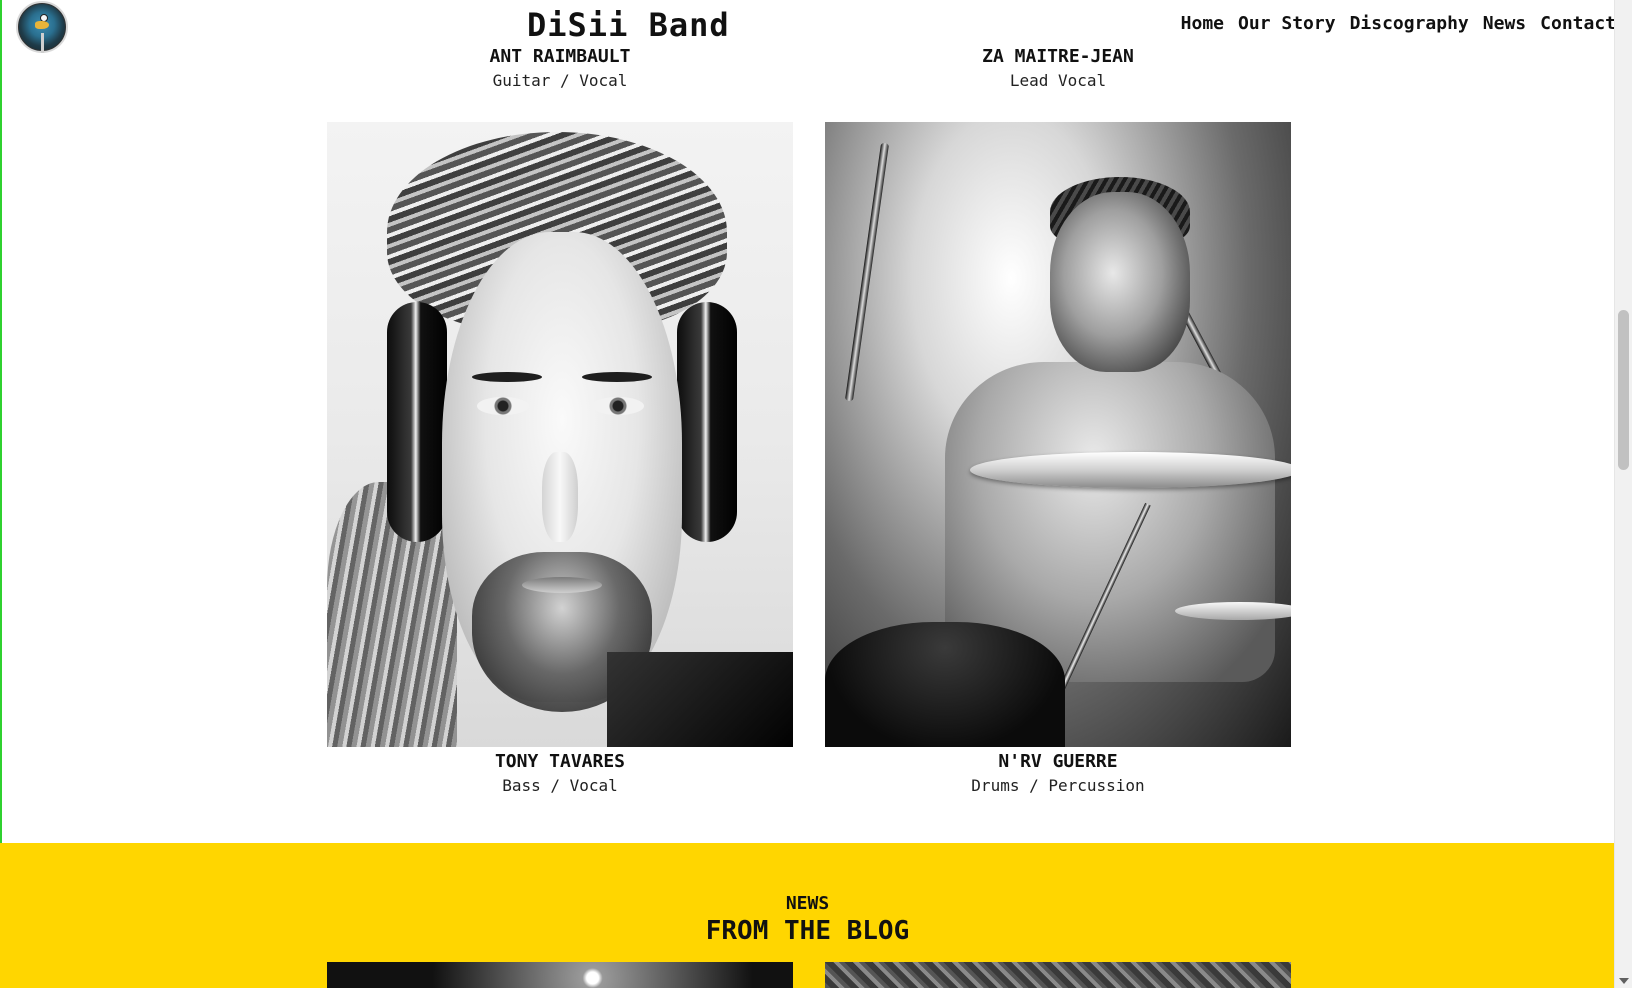 The image size is (1632, 988). What do you see at coordinates (560, 80) in the screenshot?
I see `member-role: Guitar / Vocal` at bounding box center [560, 80].